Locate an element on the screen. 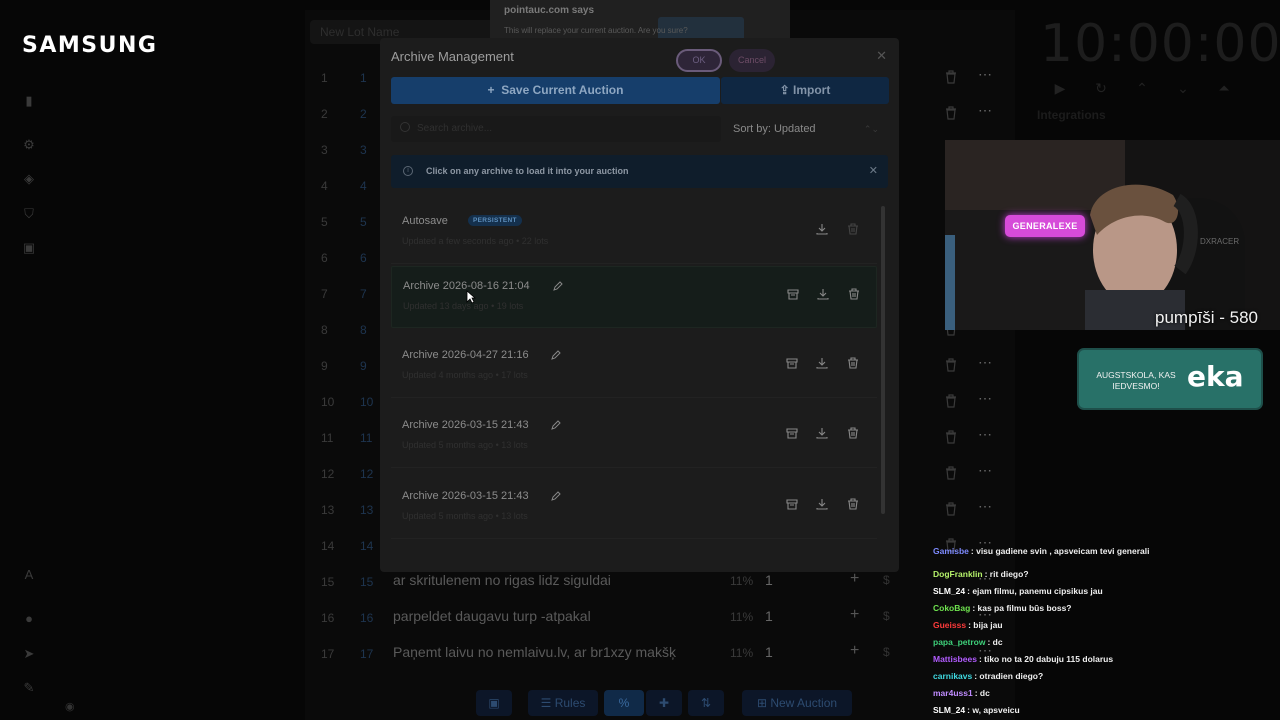  row-number: 8 is located at coordinates (324, 330).